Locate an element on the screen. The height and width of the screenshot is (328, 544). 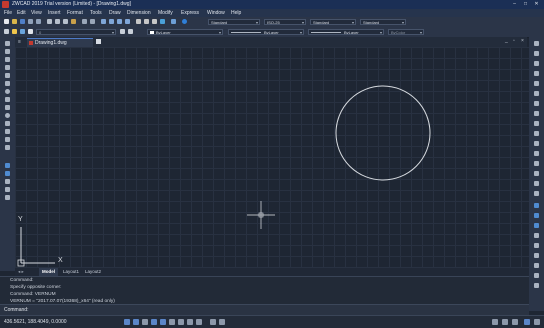
fillet-icon is located at coordinates (536, 183).